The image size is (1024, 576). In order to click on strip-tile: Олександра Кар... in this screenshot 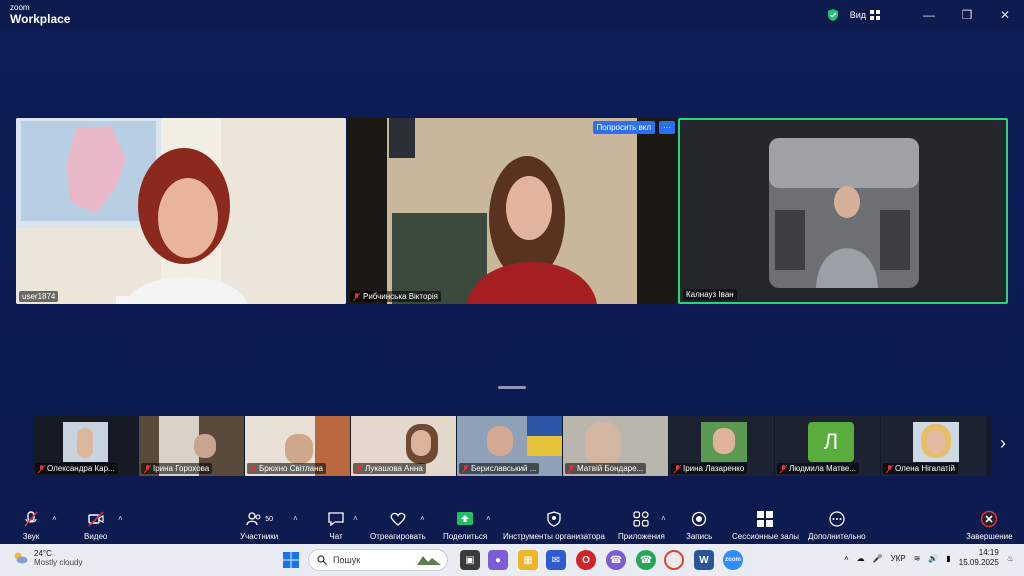, I will do `click(85, 446)`.